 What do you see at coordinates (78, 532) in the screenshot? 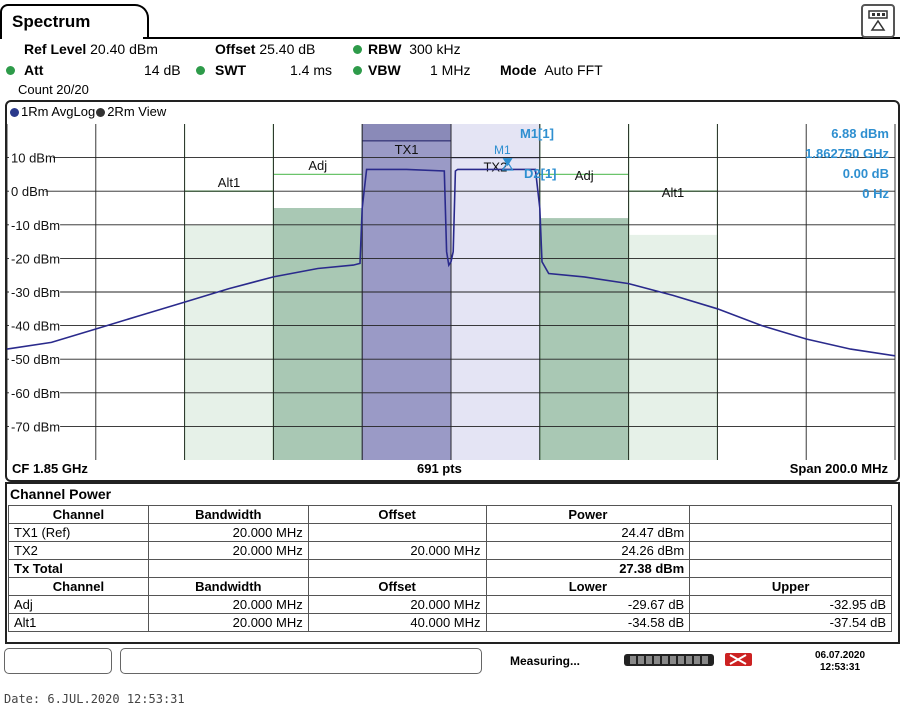
I see `cell-channel: TX1 (Ref)` at bounding box center [78, 532].